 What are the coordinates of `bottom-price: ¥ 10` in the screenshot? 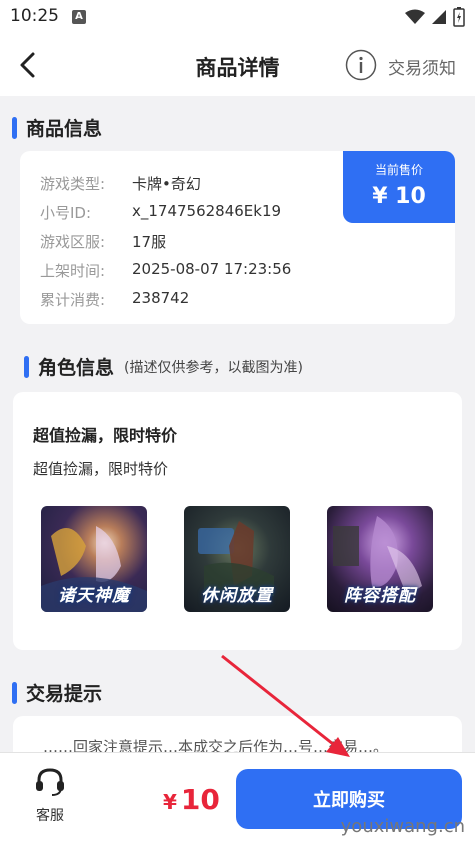 It's located at (191, 799).